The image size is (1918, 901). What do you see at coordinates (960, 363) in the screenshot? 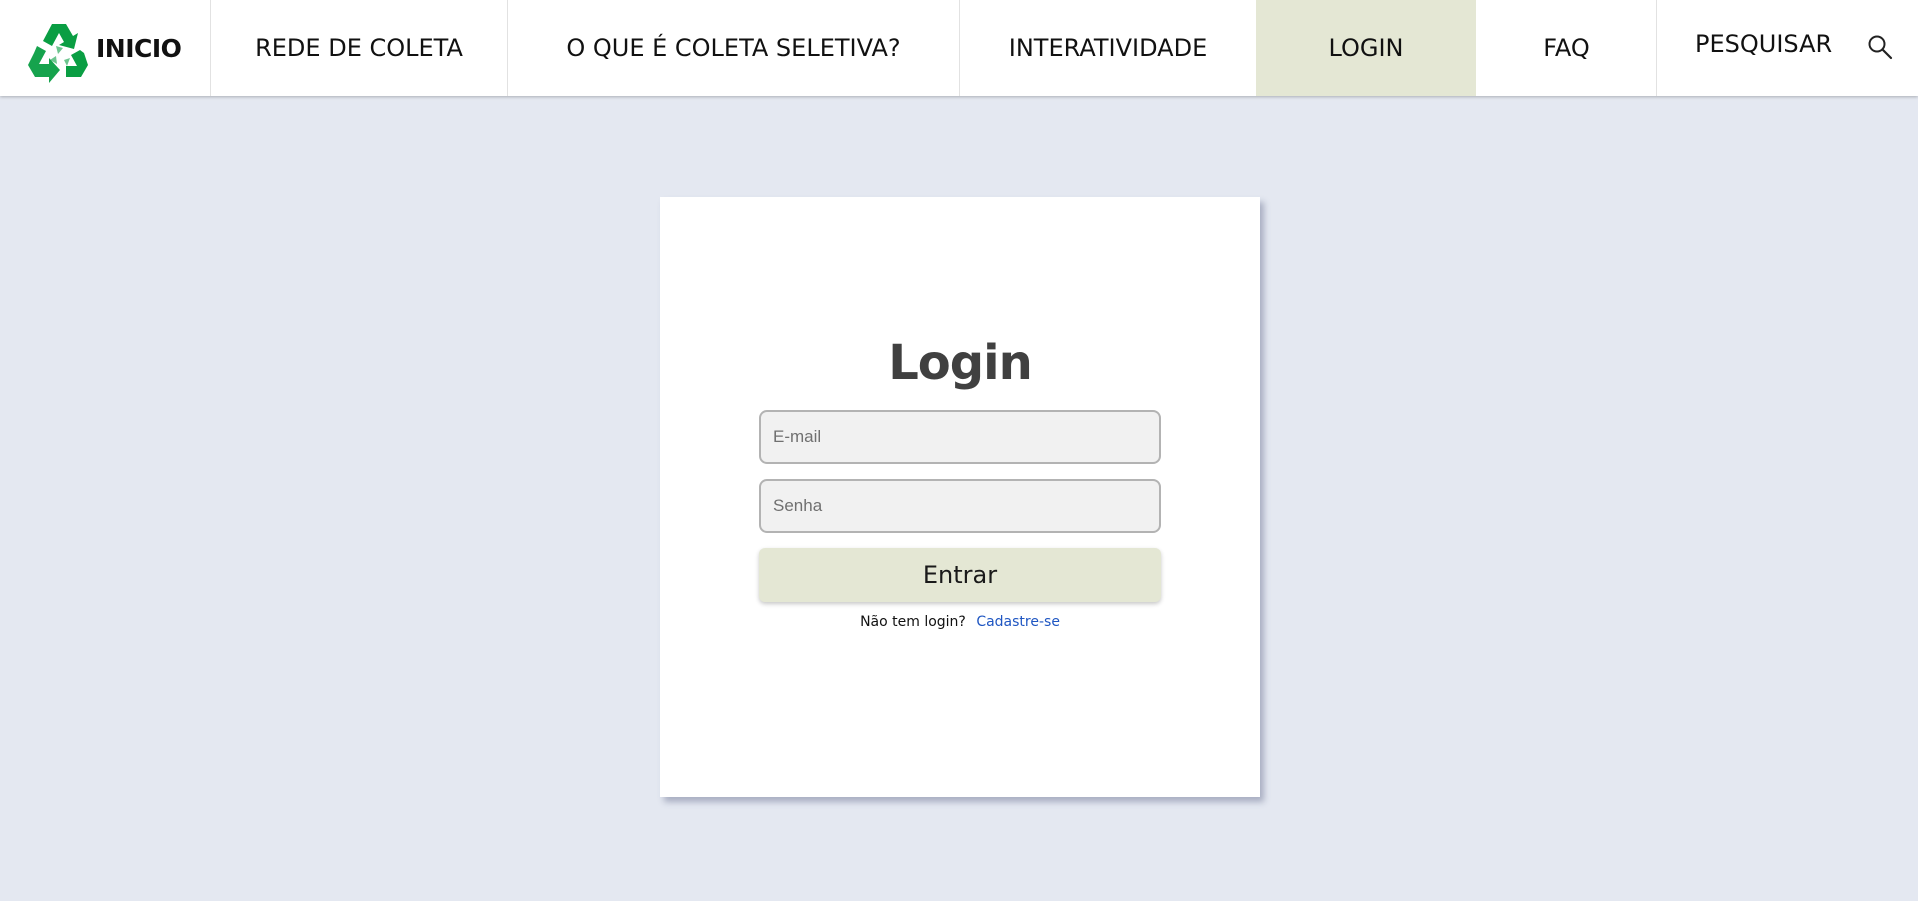
I see `login-title: Login` at bounding box center [960, 363].